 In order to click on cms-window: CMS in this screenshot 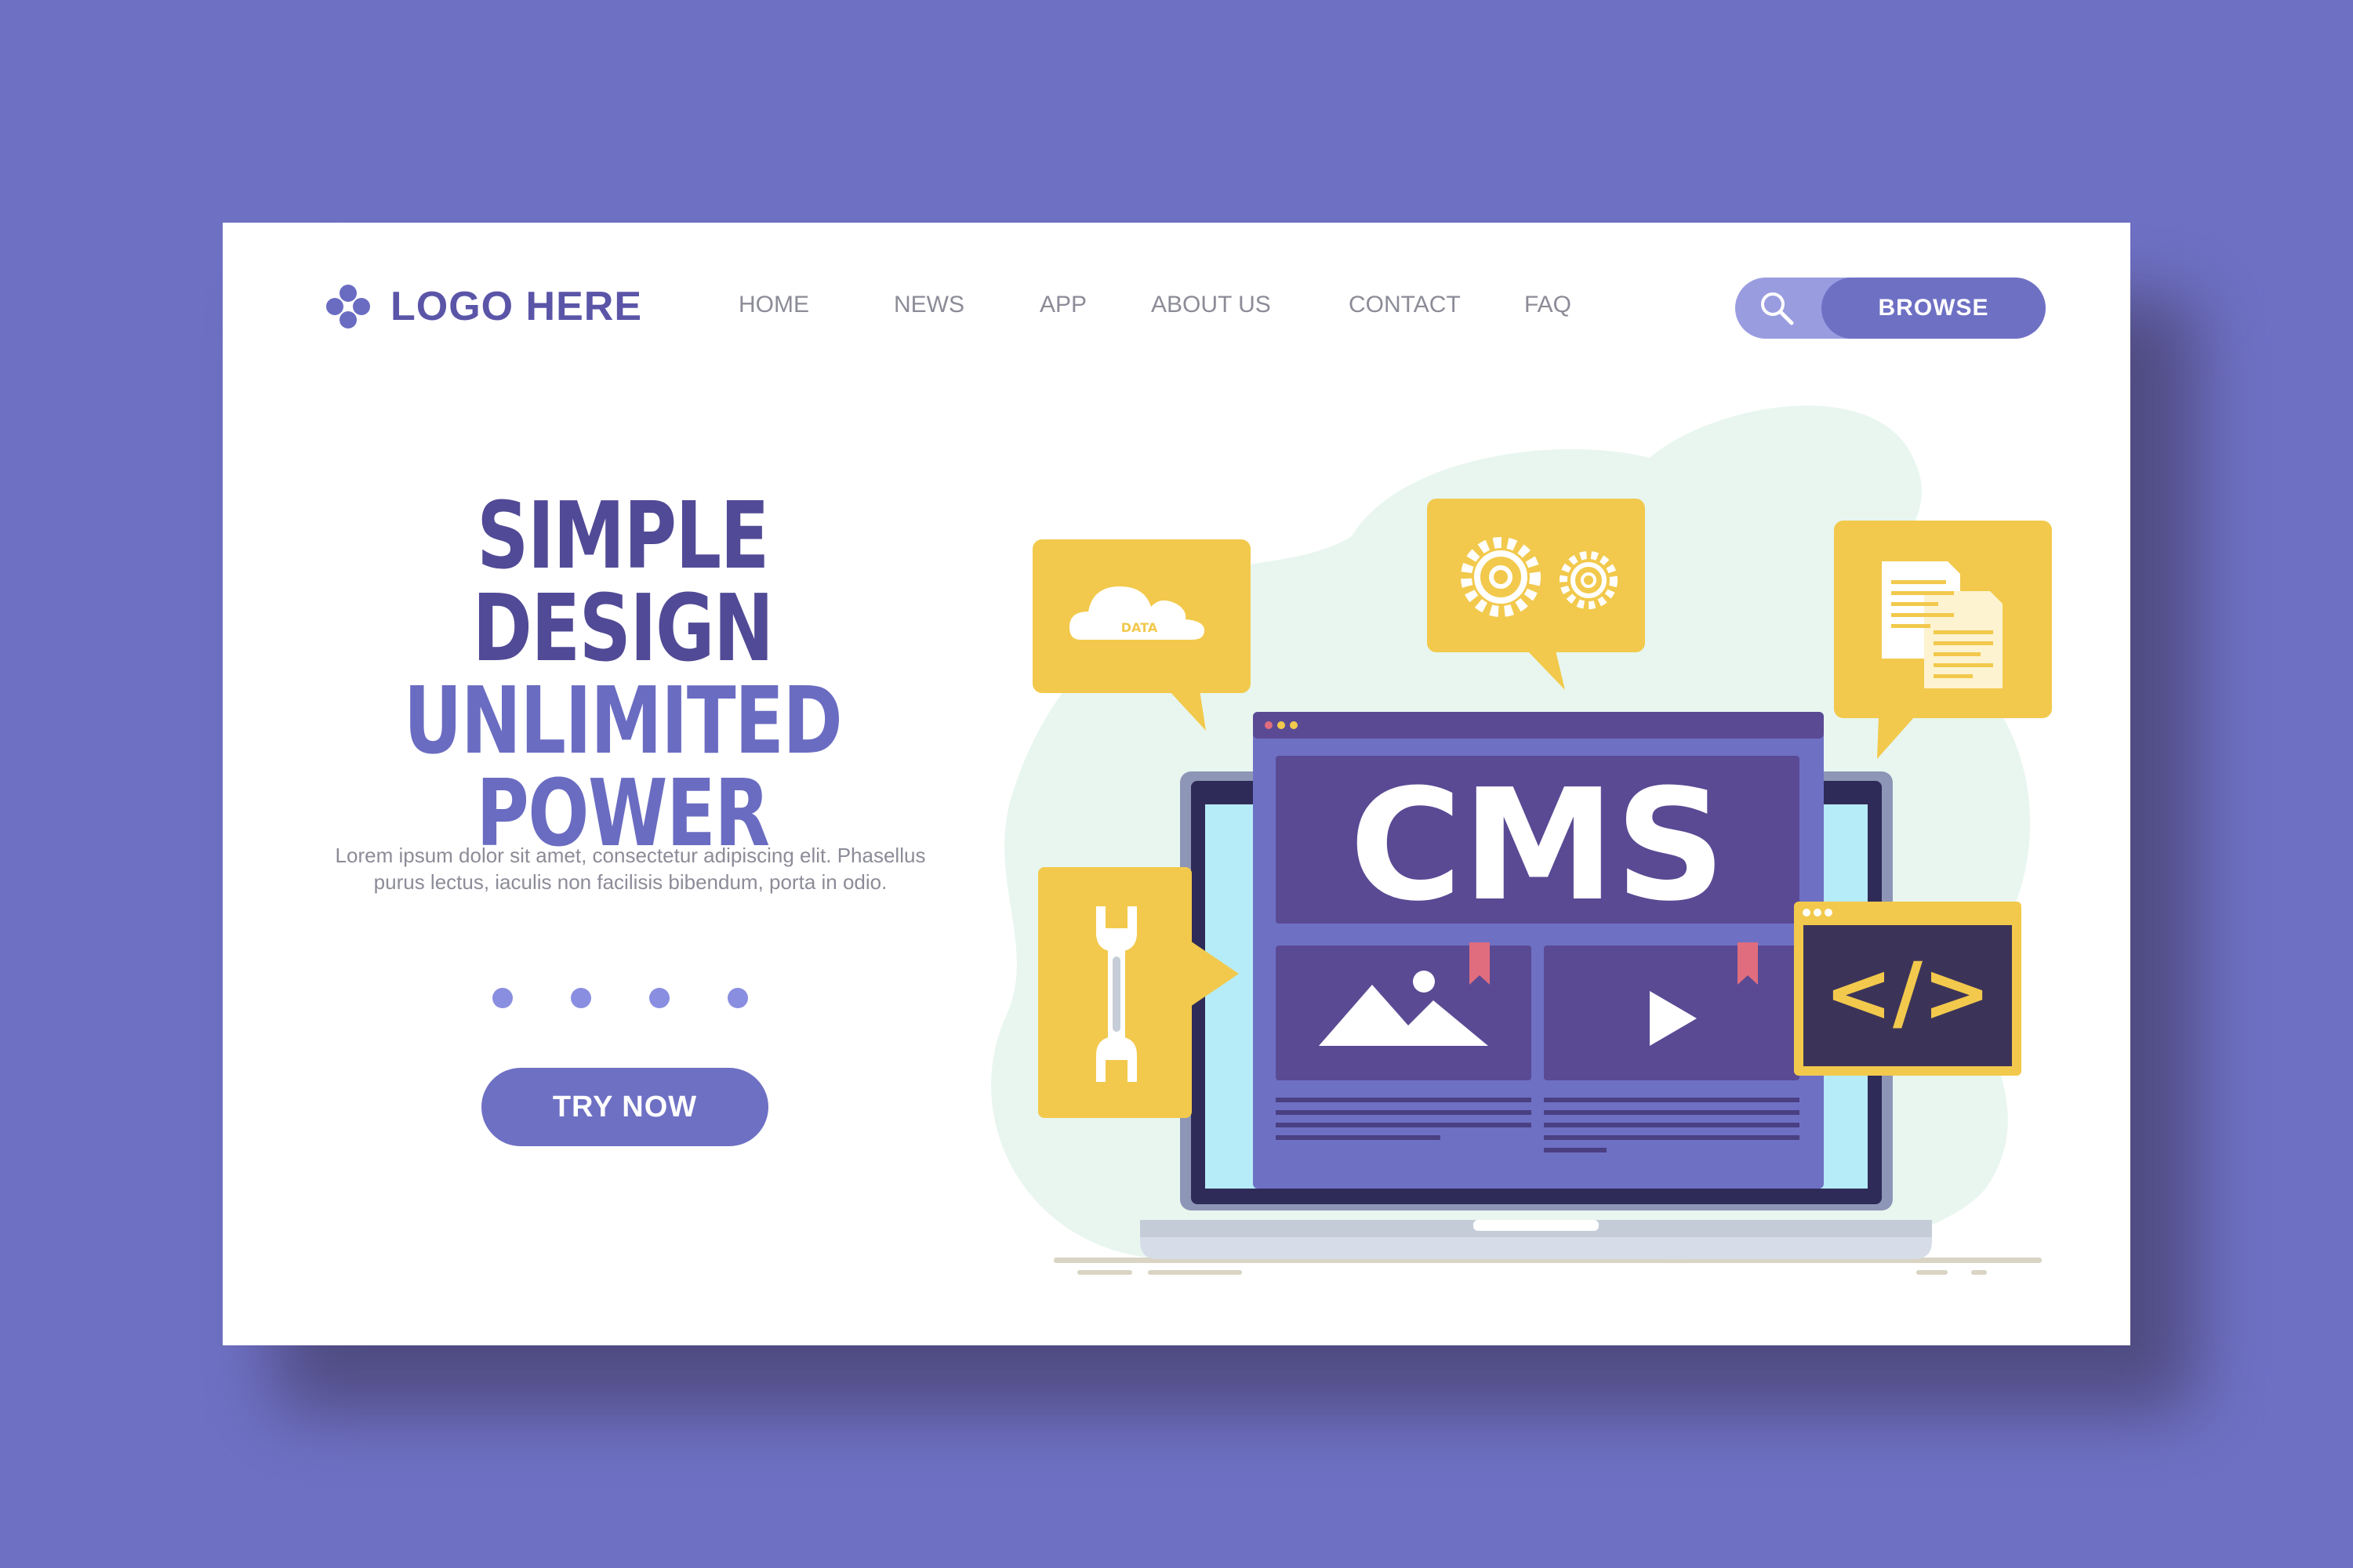, I will do `click(1539, 950)`.